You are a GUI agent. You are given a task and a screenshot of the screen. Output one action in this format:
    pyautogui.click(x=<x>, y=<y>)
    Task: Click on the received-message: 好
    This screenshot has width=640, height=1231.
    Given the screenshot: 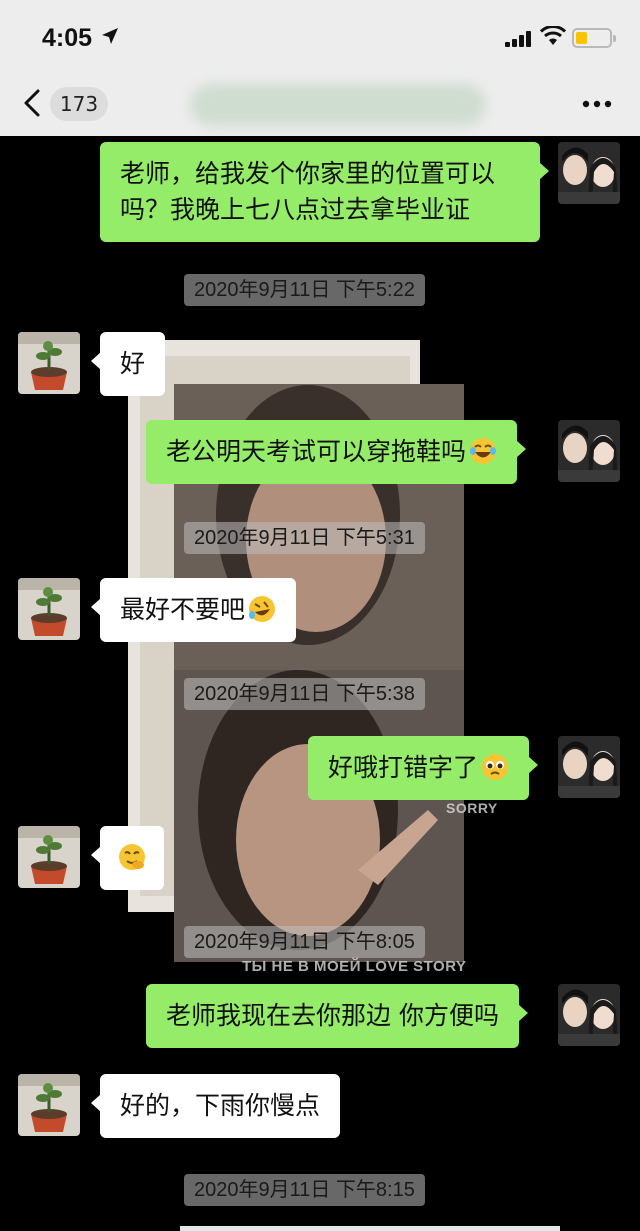 What is the action you would take?
    pyautogui.click(x=128, y=364)
    